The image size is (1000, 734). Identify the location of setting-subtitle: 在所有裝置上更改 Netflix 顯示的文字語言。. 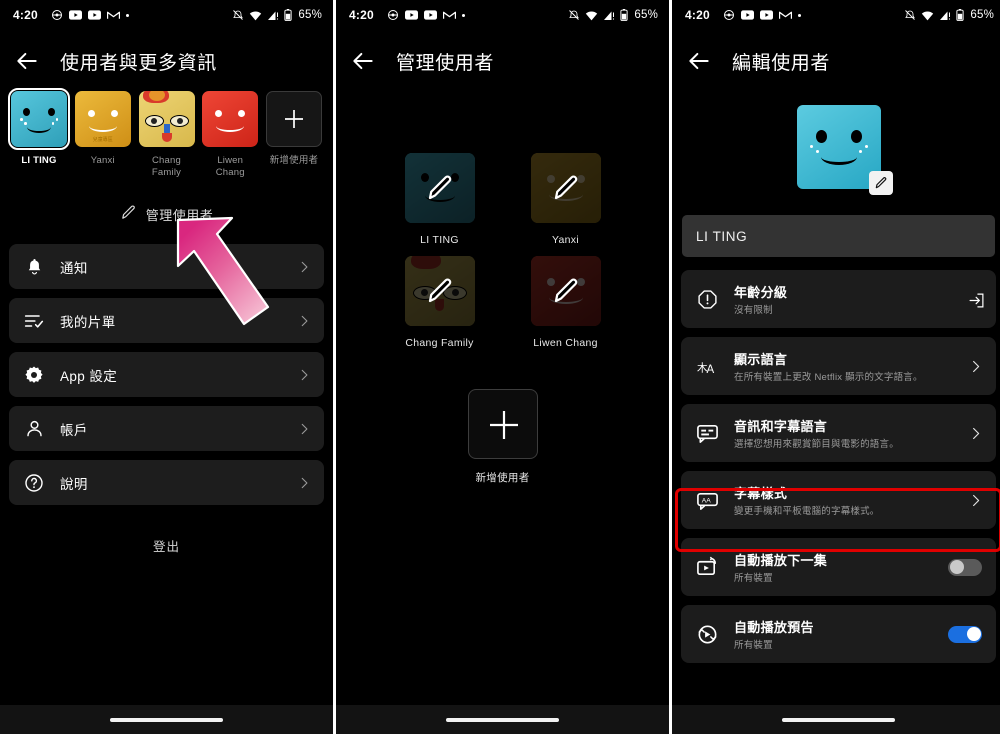
(828, 377).